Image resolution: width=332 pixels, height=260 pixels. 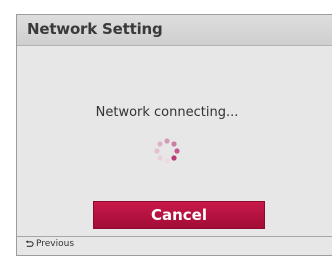 What do you see at coordinates (174, 30) in the screenshot?
I see `title-bar: Network Setting` at bounding box center [174, 30].